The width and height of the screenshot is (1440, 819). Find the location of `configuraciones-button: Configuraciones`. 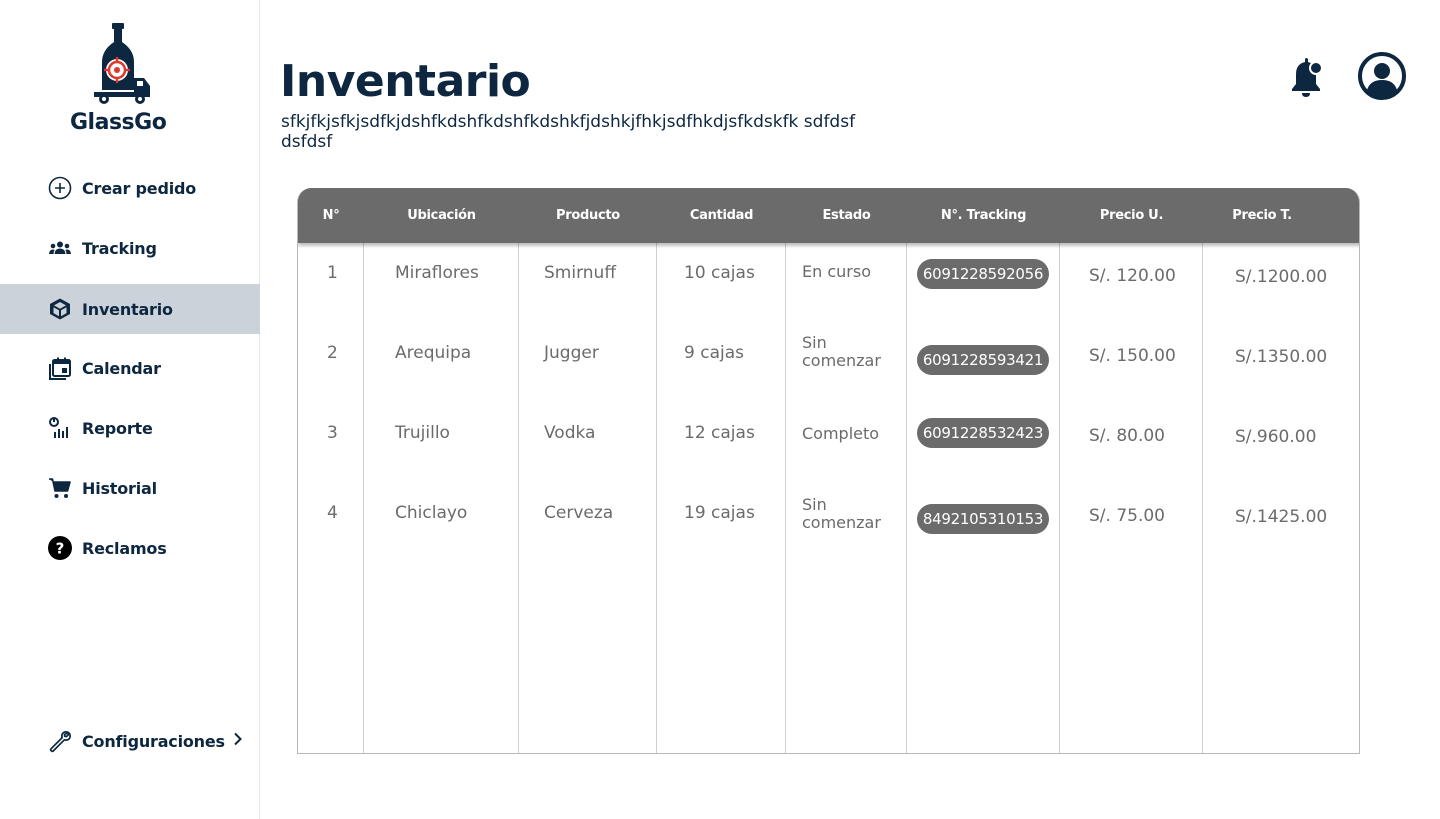

configuraciones-button: Configuraciones is located at coordinates (130, 741).